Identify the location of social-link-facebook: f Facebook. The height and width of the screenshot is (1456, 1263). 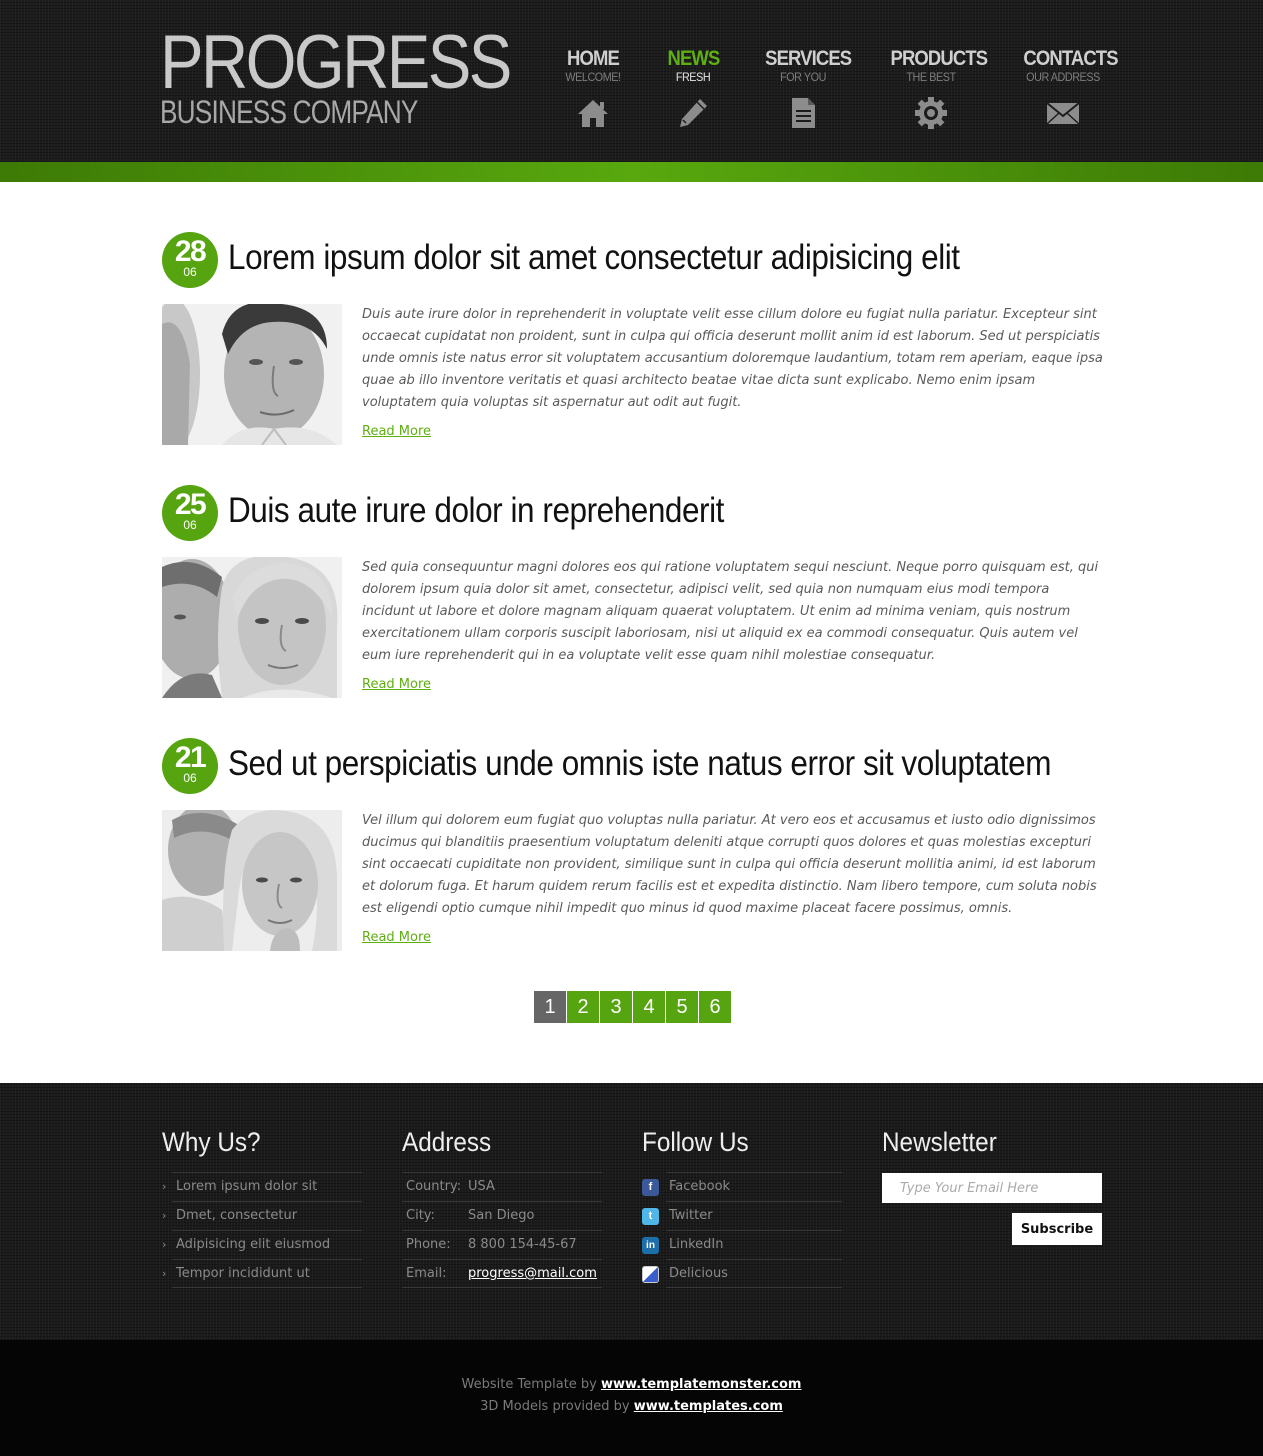
(742, 1186).